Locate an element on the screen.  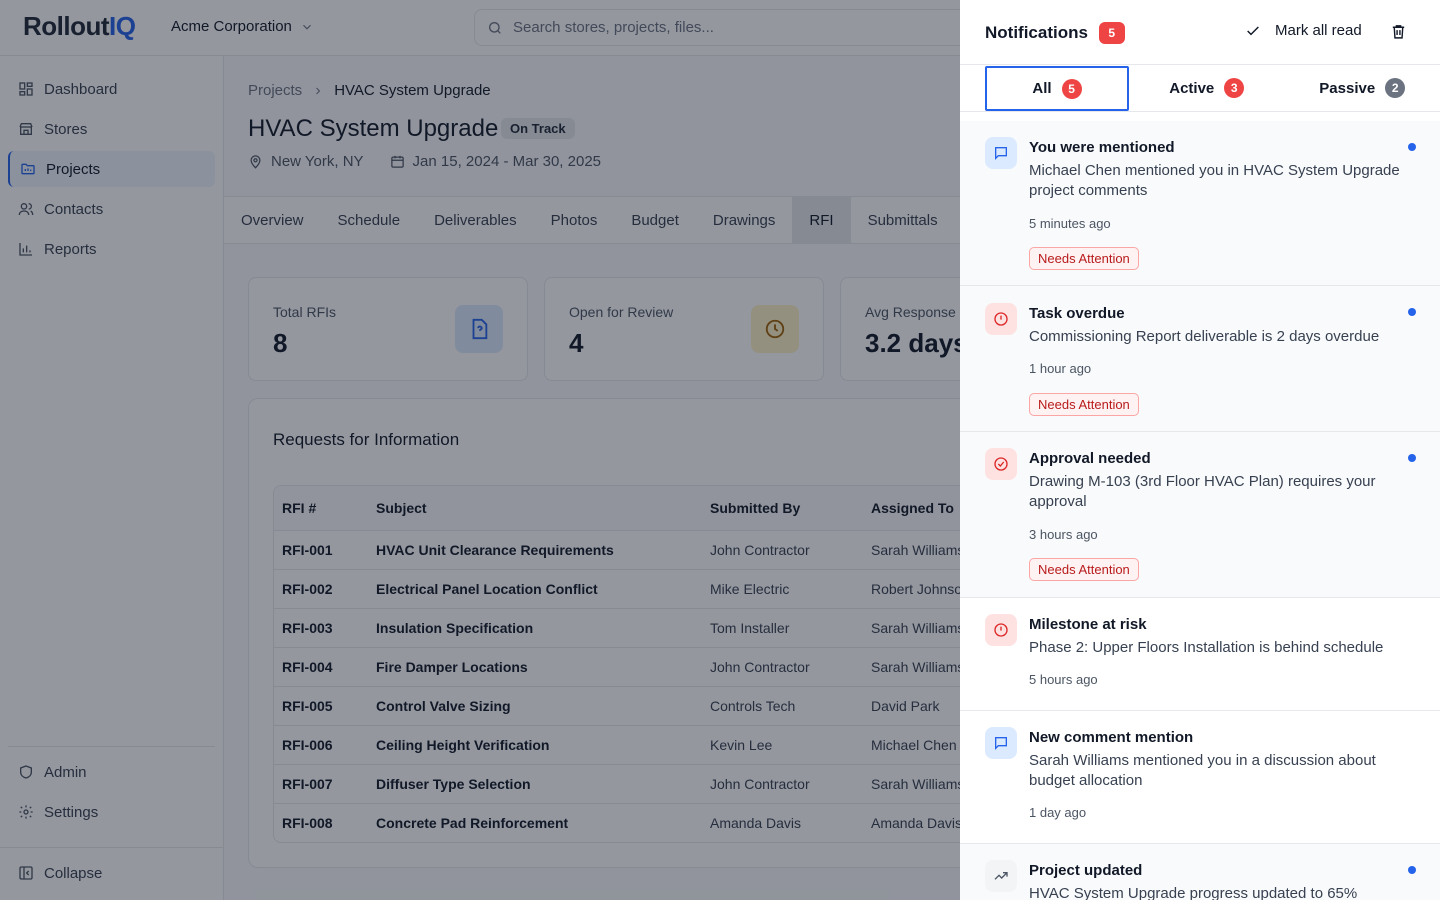
notification-time: 5 hours ago is located at coordinates (1063, 679).